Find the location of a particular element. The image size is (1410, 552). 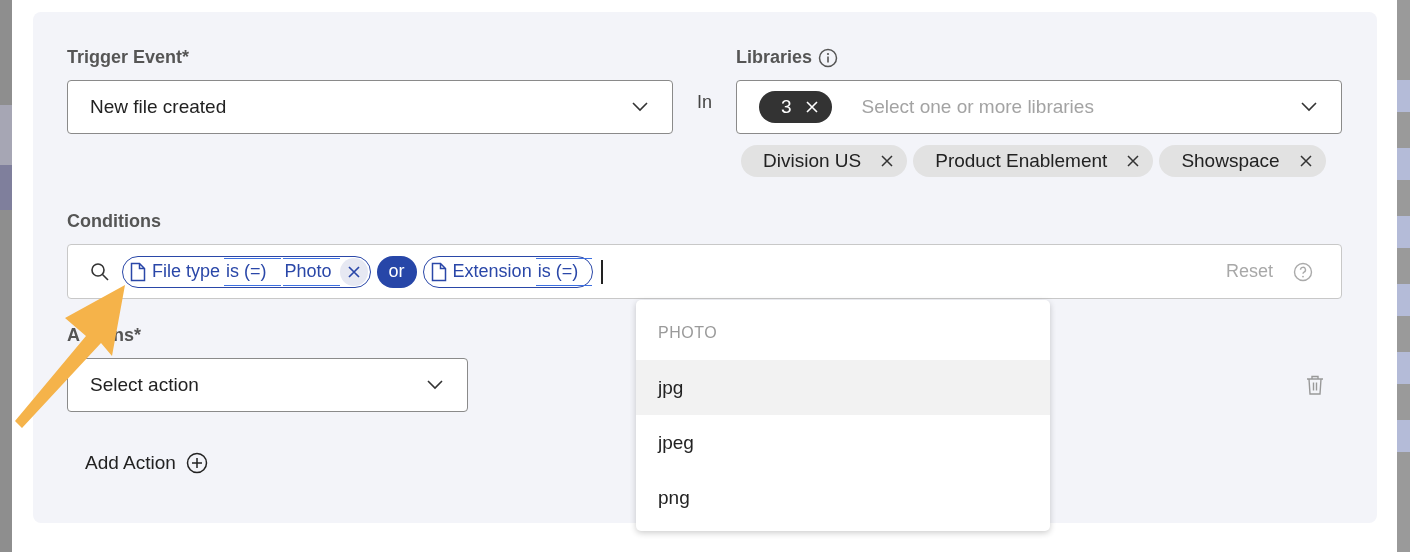

library-chip: Product Enablement is located at coordinates (1033, 161).